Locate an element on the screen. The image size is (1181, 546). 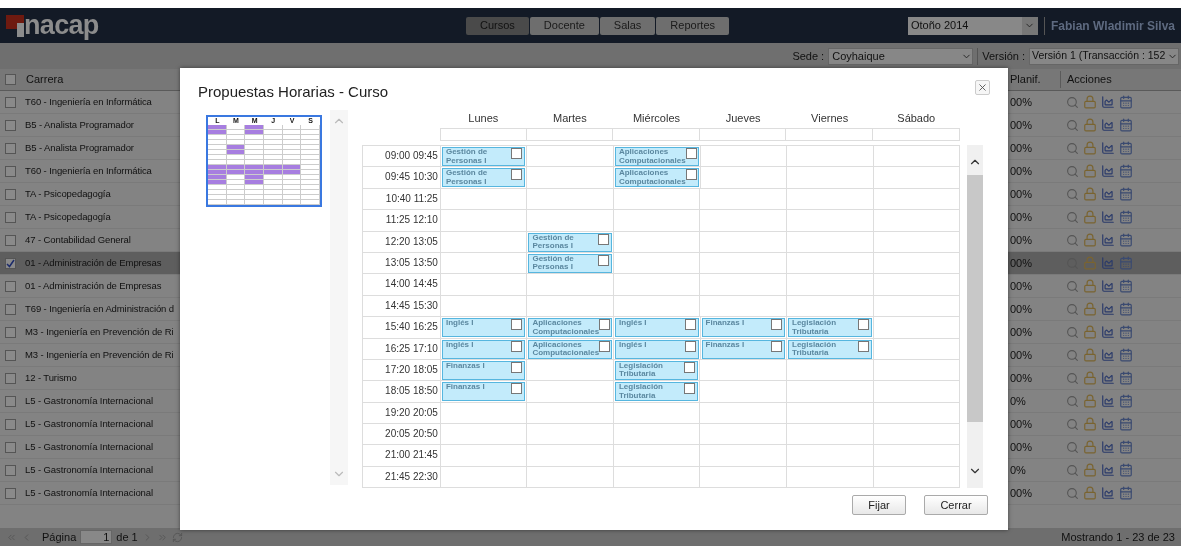
dialog-button: Fijar is located at coordinates (879, 505).